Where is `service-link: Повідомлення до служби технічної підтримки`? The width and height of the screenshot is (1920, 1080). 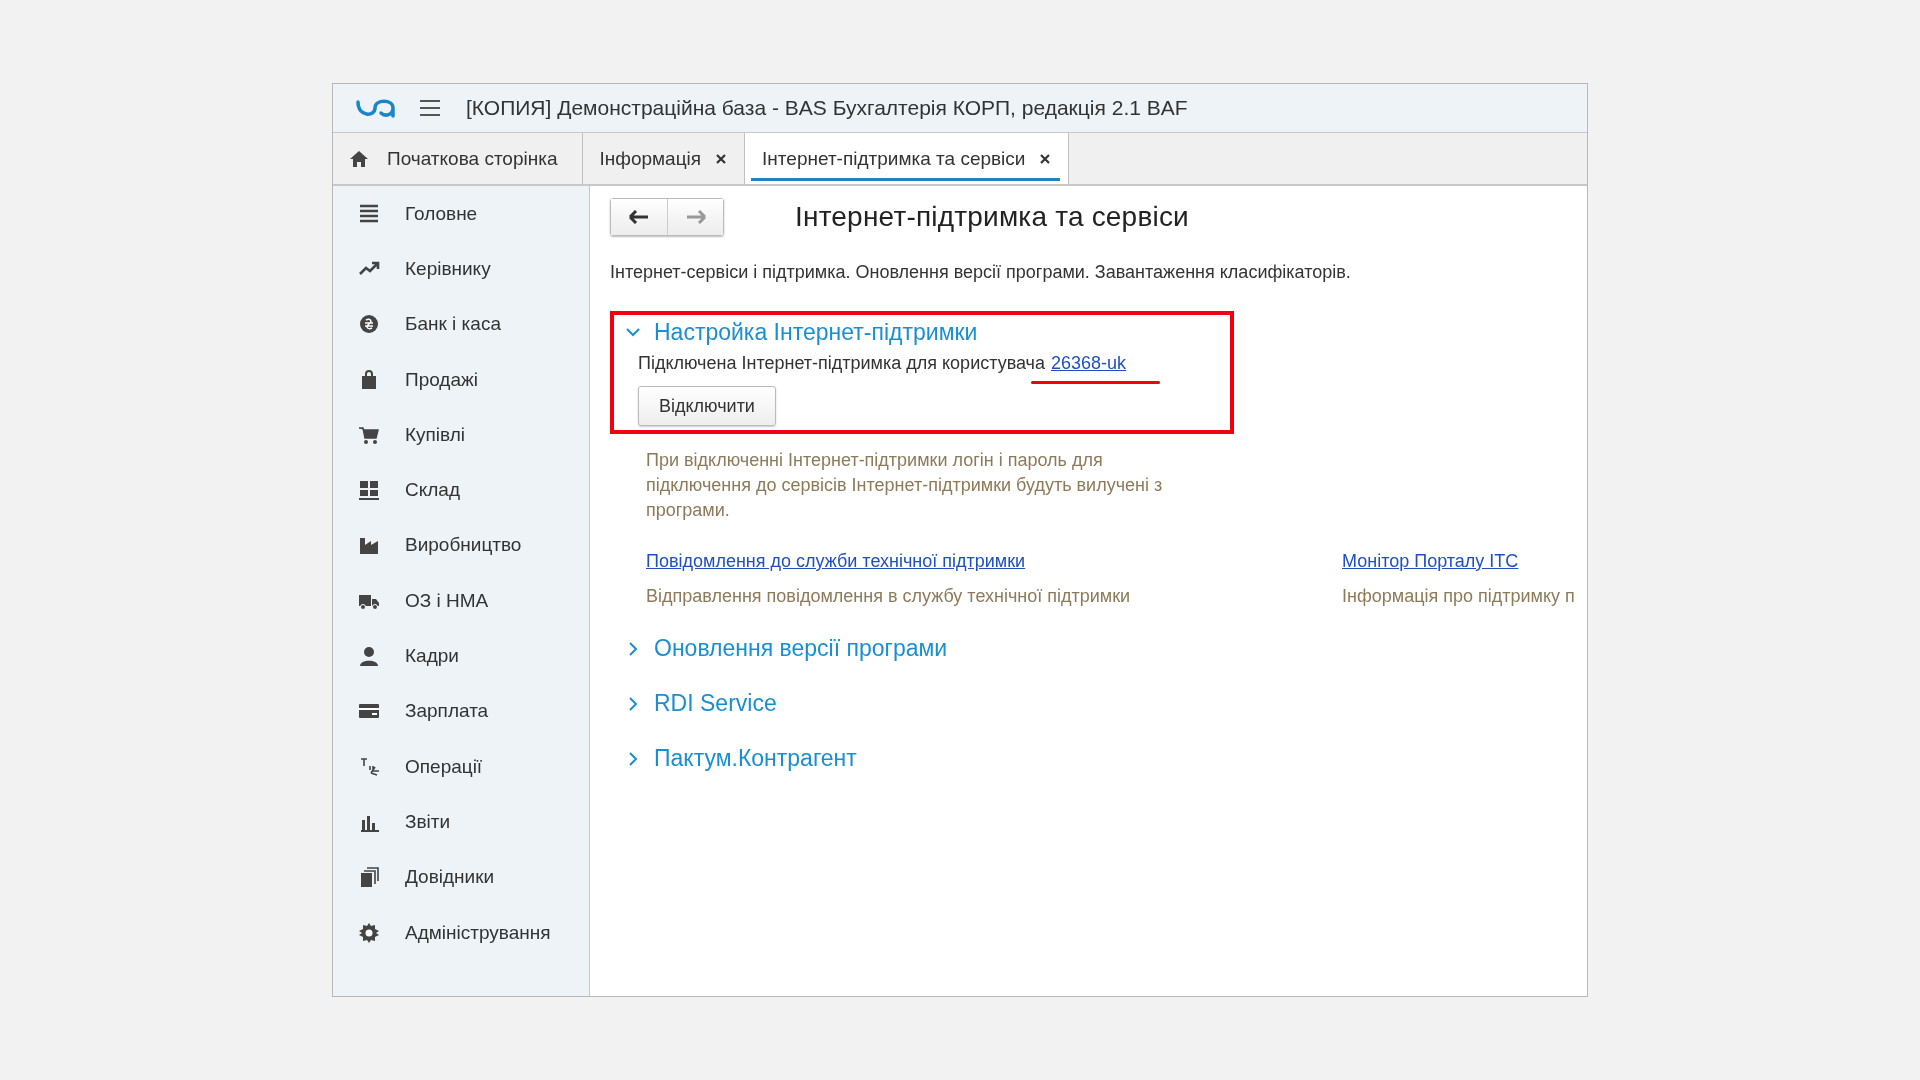
service-link: Повідомлення до служби технічної підтримки is located at coordinates (836, 561).